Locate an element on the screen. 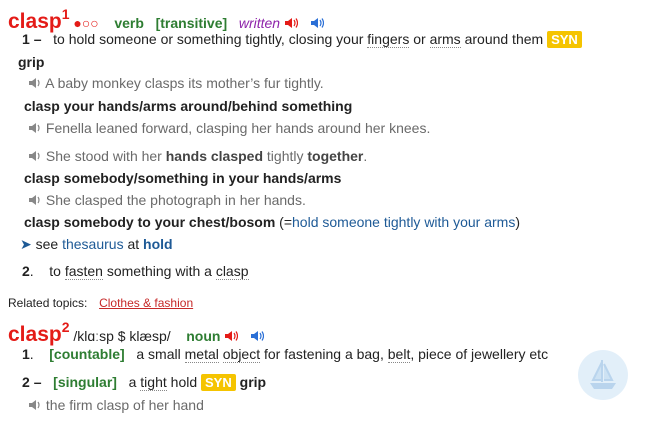 The width and height of the screenshot is (654, 427). word-link-arms: arms is located at coordinates (445, 39).